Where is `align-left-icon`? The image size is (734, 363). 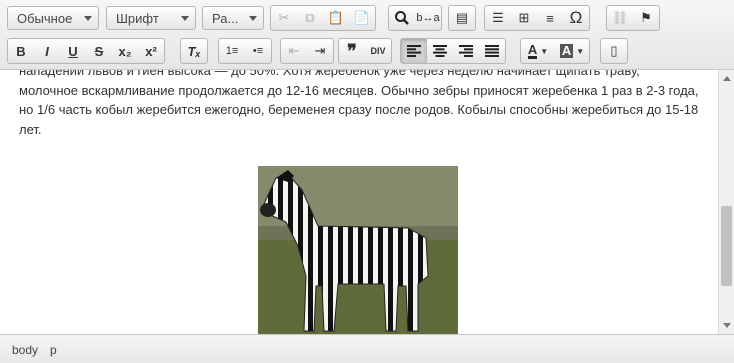 align-left-icon is located at coordinates (414, 51).